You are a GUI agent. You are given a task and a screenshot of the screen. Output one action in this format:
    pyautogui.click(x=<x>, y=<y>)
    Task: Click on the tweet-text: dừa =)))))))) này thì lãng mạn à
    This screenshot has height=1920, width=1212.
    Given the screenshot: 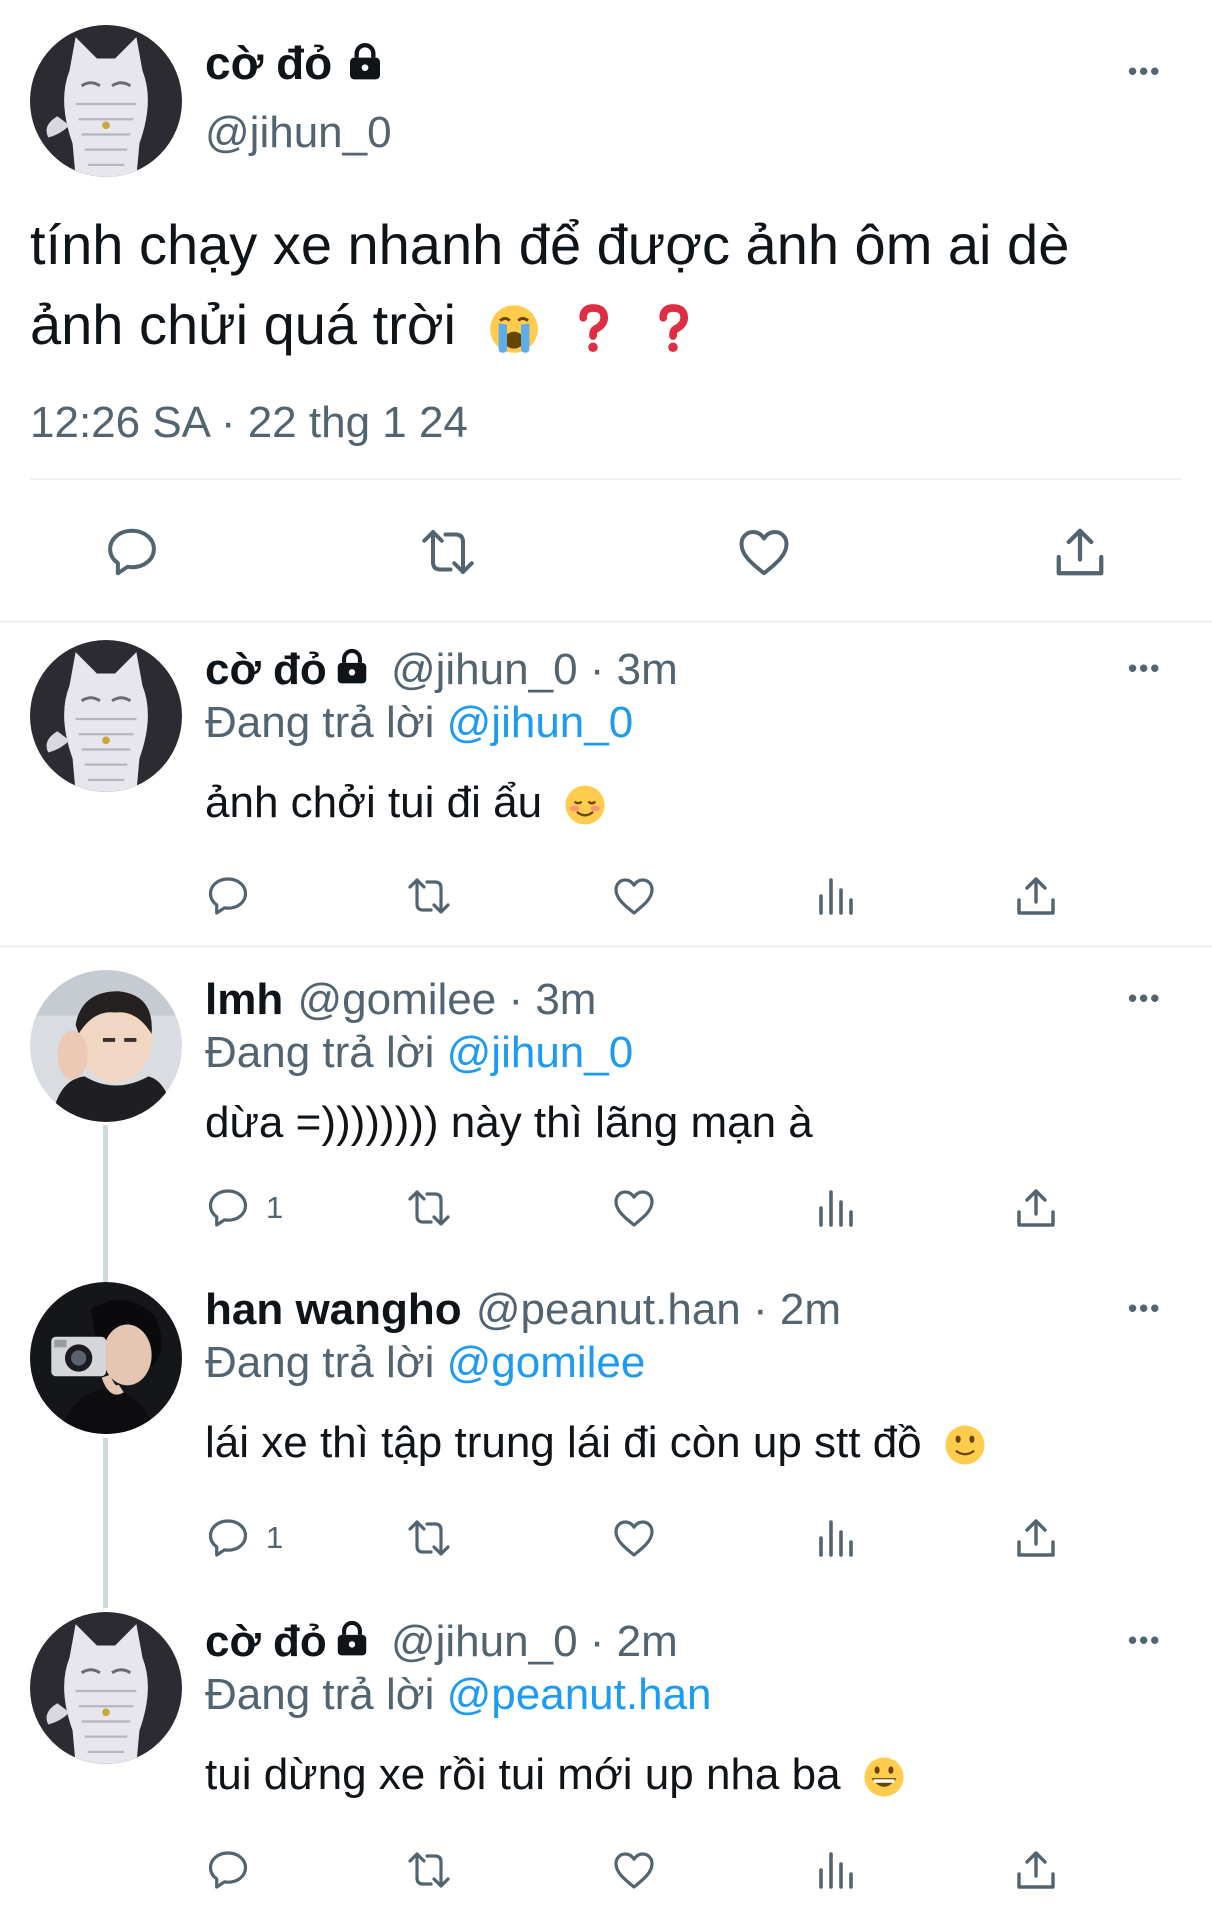 What is the action you would take?
    pyautogui.click(x=509, y=1122)
    